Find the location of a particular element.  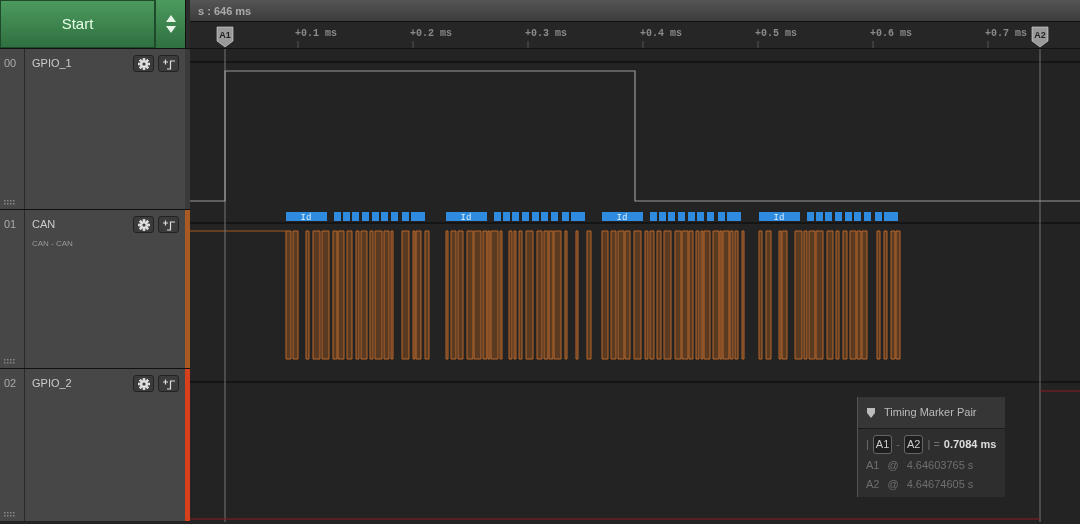

channel-number: 00 is located at coordinates (11, 63).